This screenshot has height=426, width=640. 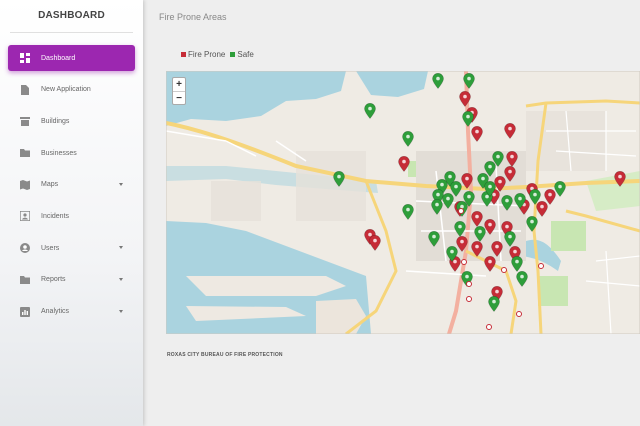 I want to click on sidebar-item-incidents: Incidents, so click(x=71, y=216).